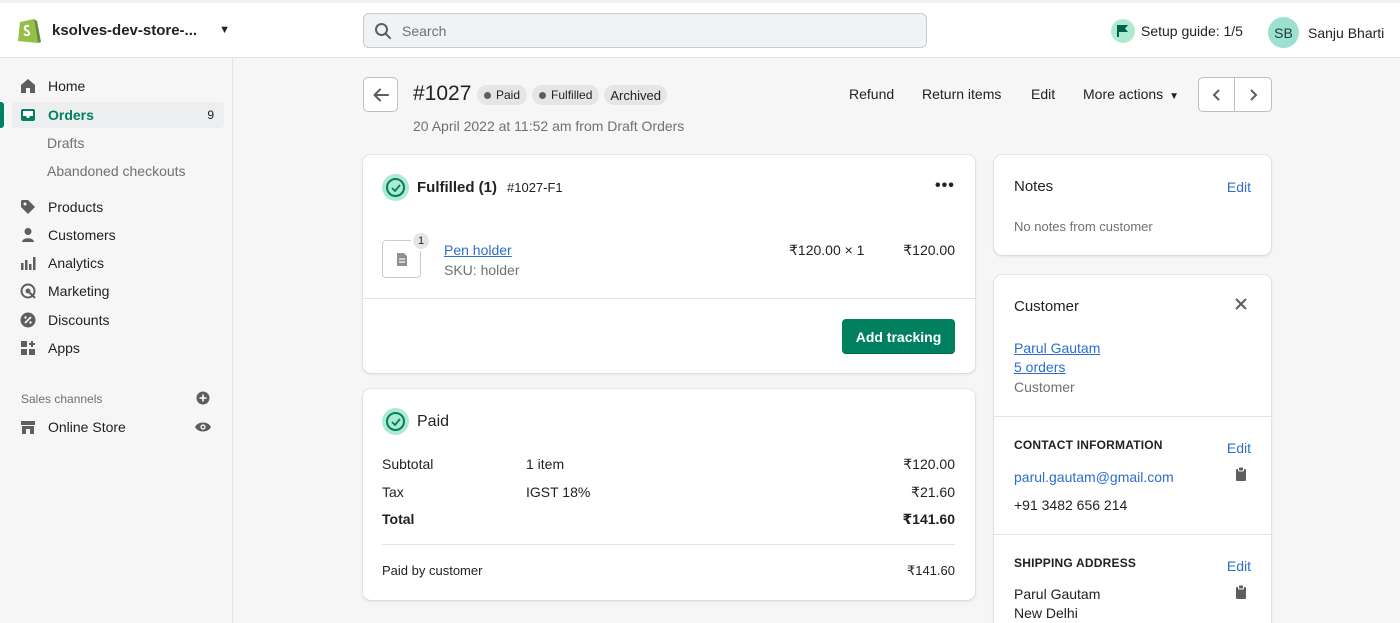 Image resolution: width=1400 pixels, height=623 pixels. I want to click on next-order-button, so click(1253, 94).